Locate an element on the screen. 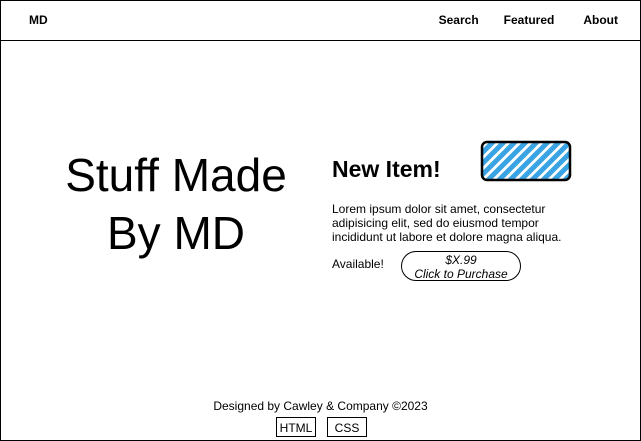  hero-title-line-1: Stuff Made is located at coordinates (176, 175).